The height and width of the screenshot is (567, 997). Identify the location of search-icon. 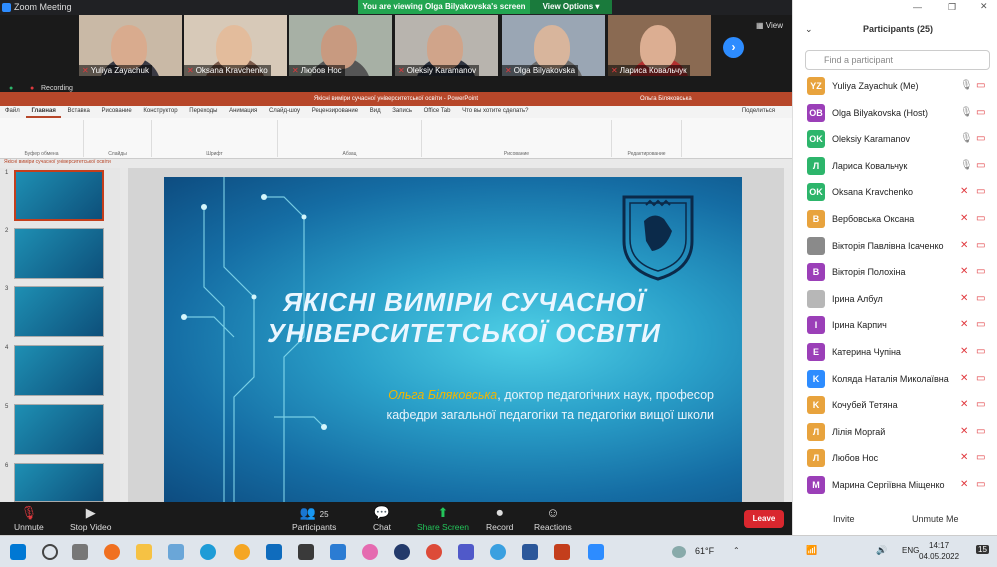
(50, 552).